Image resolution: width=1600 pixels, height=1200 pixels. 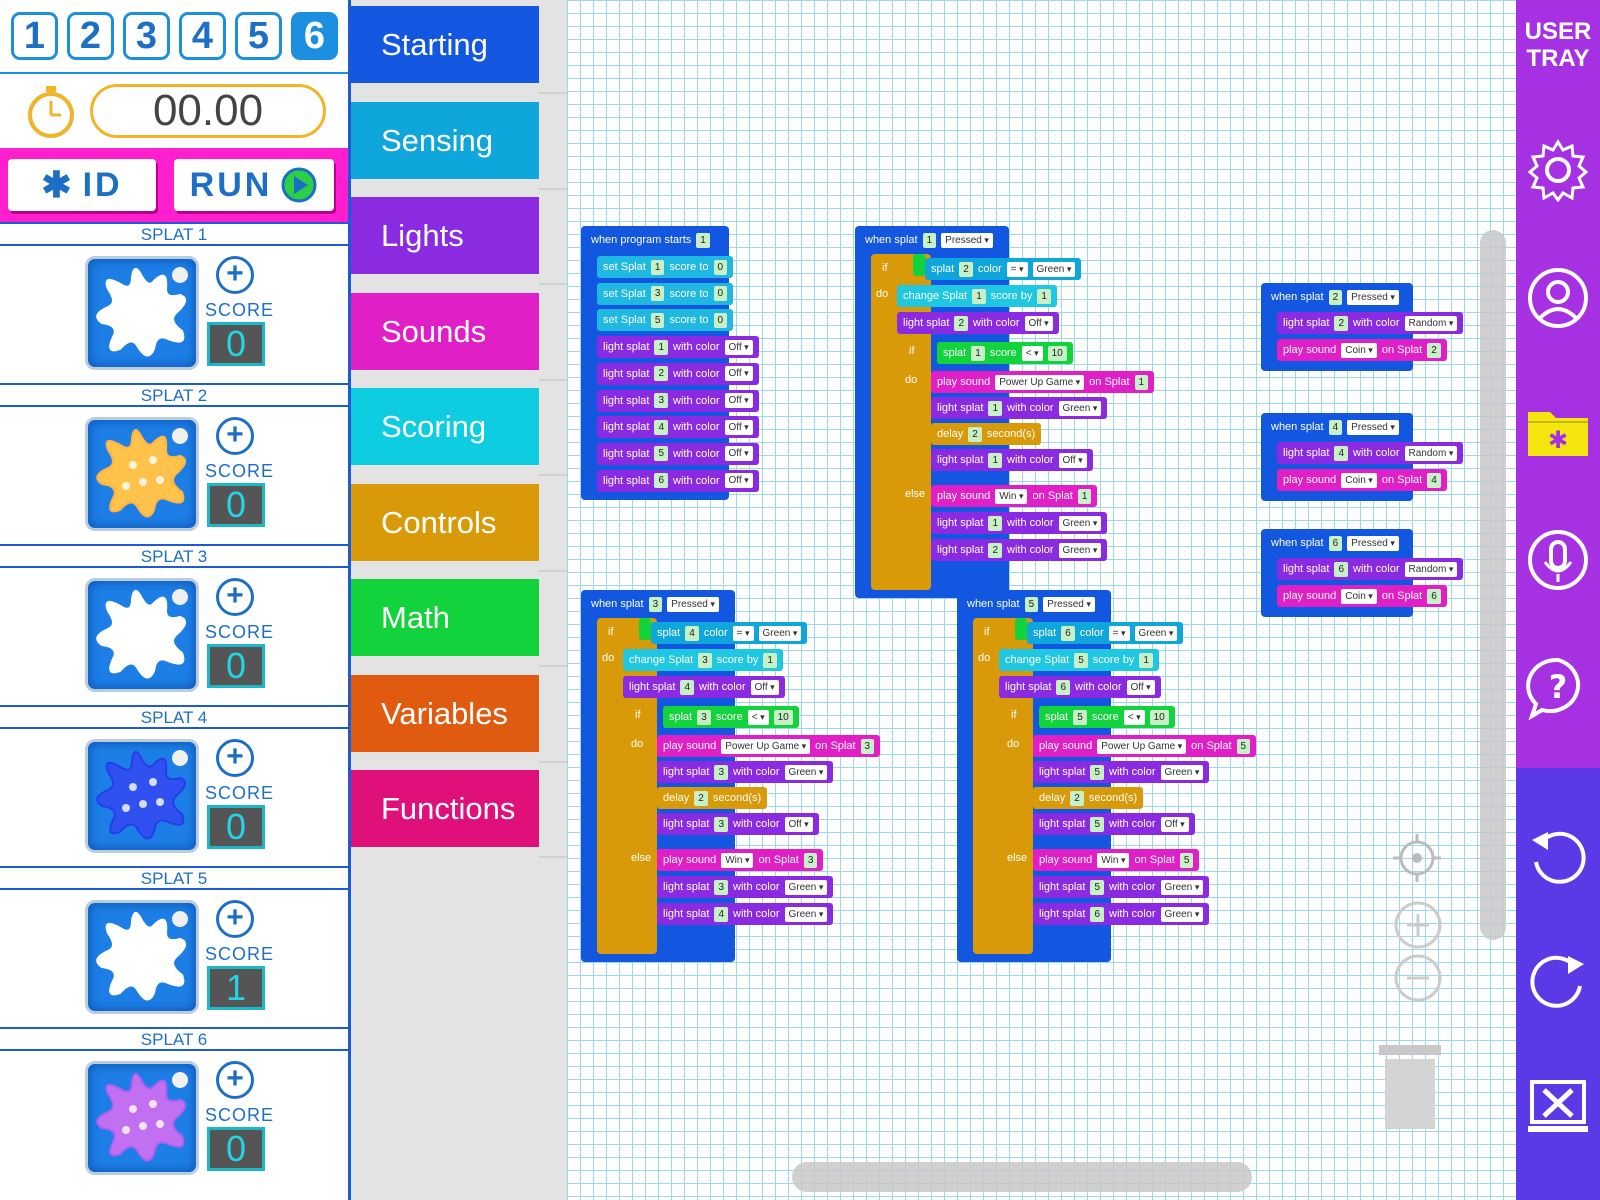 I want to click on tab-6: 6, so click(x=314, y=36).